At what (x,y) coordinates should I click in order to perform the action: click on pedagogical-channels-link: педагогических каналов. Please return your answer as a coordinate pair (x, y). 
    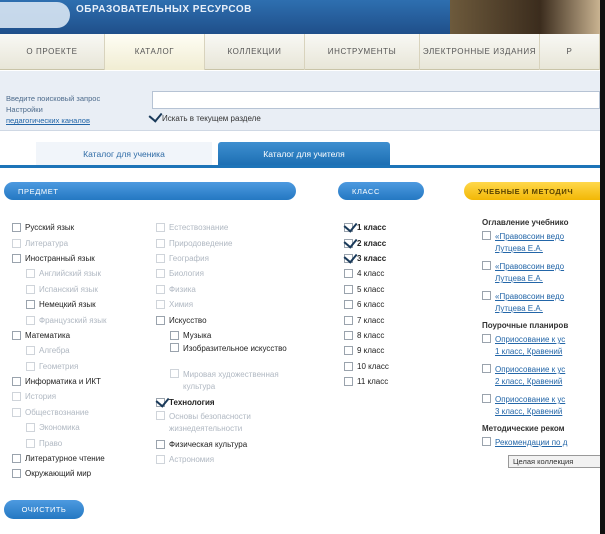
    Looking at the image, I should click on (72, 120).